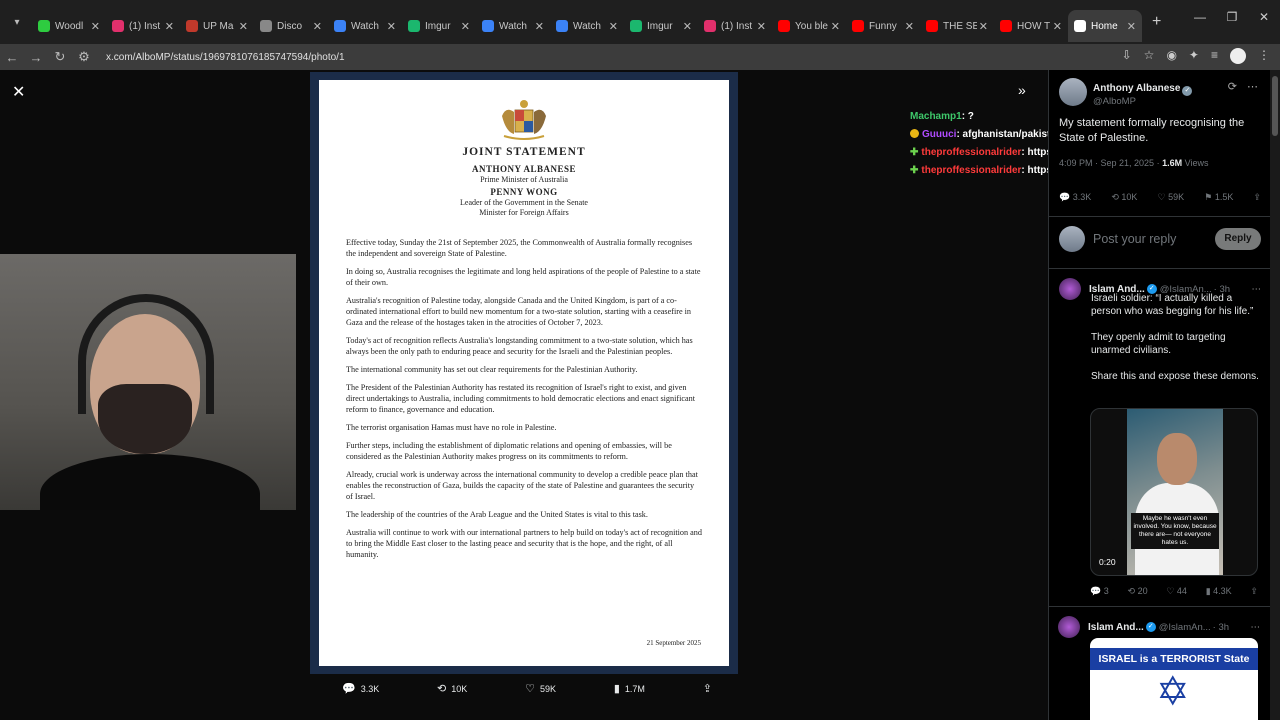 This screenshot has height=720, width=1280. I want to click on author-handle: @AlboMP, so click(1142, 101).